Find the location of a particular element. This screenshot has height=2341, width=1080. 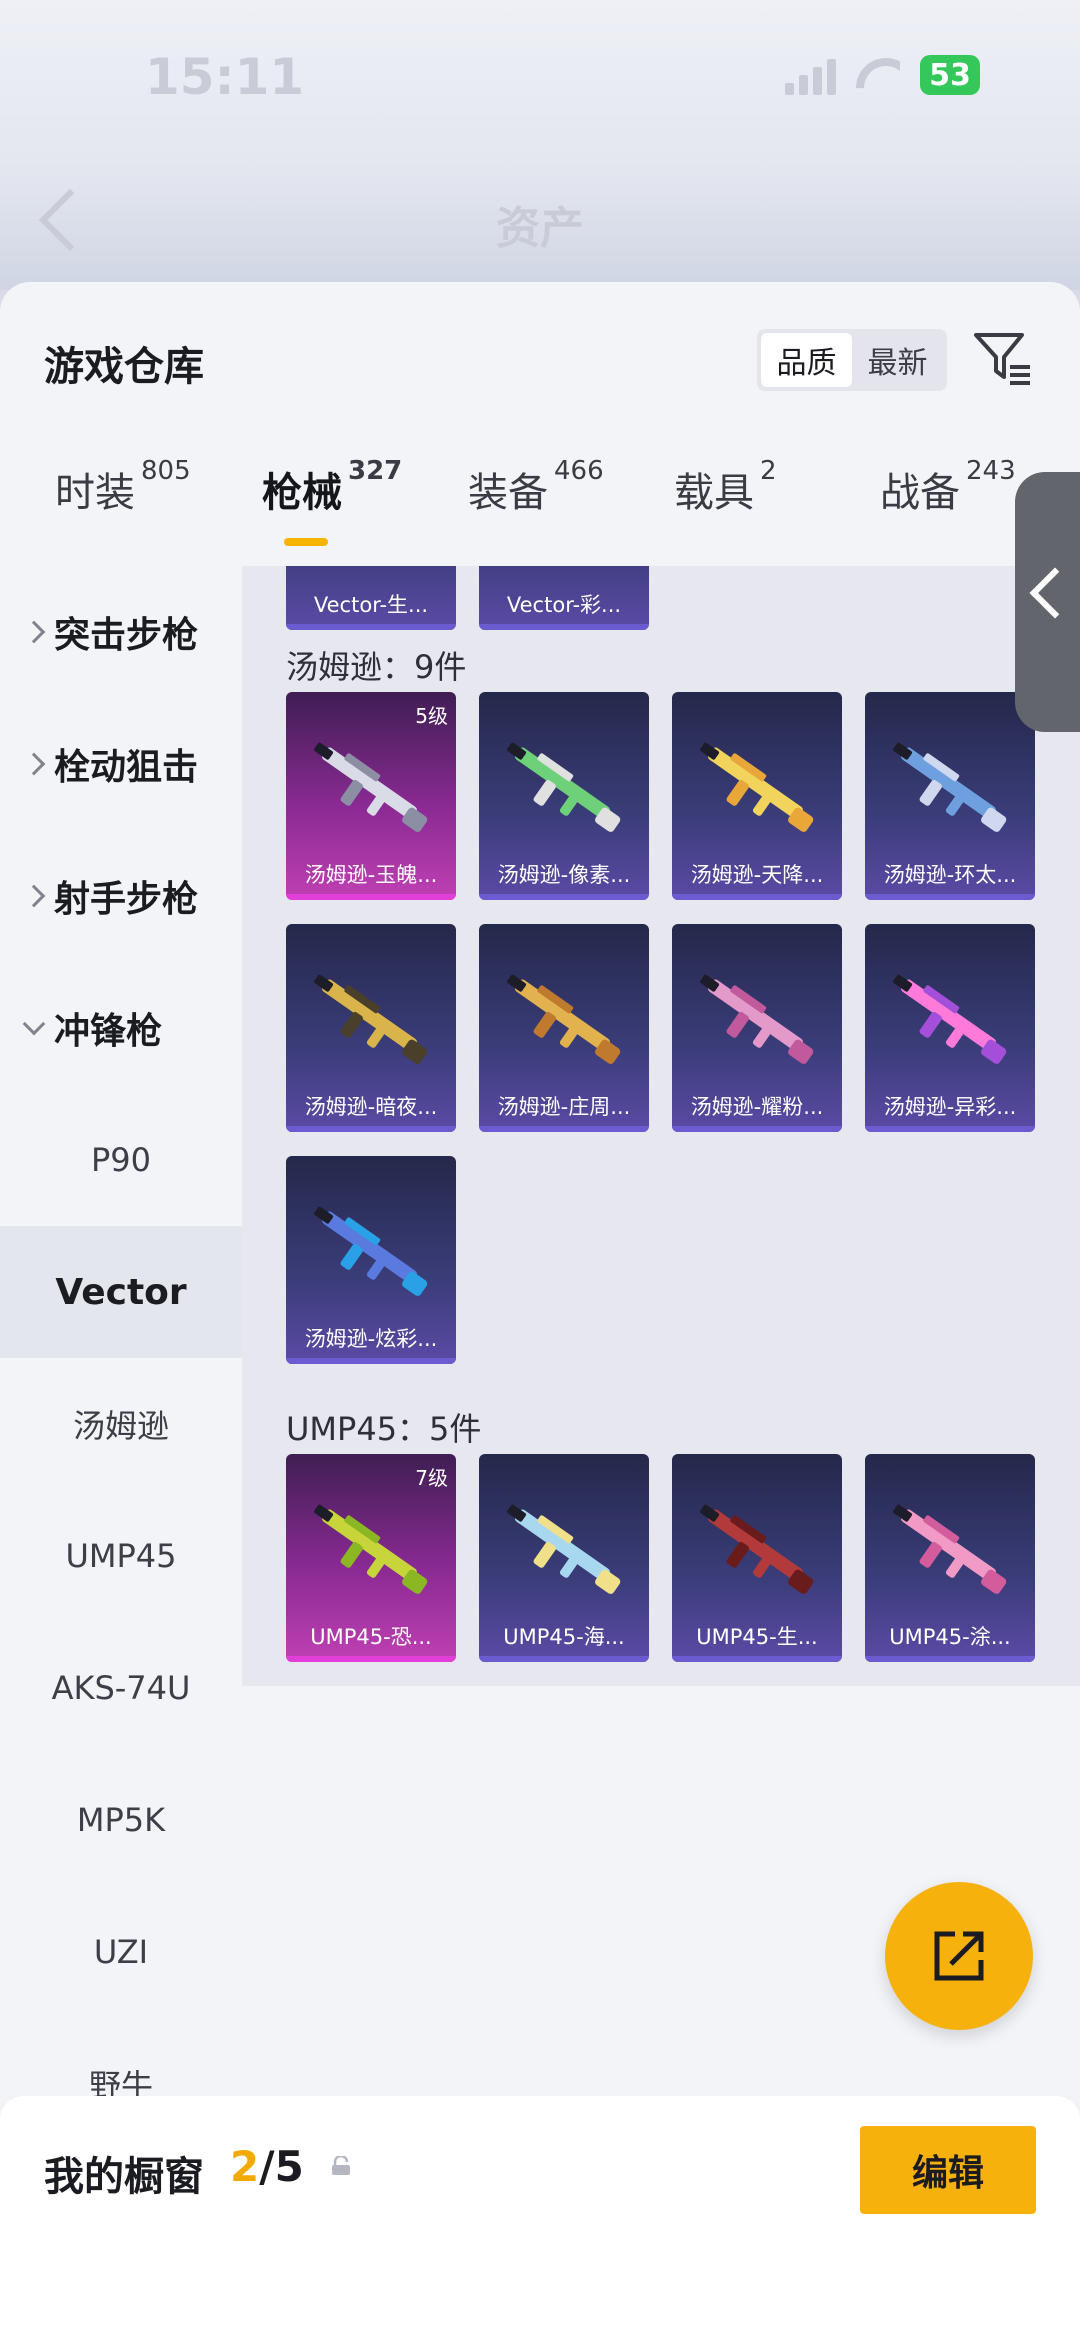

side-panel-handle is located at coordinates (1047, 602).